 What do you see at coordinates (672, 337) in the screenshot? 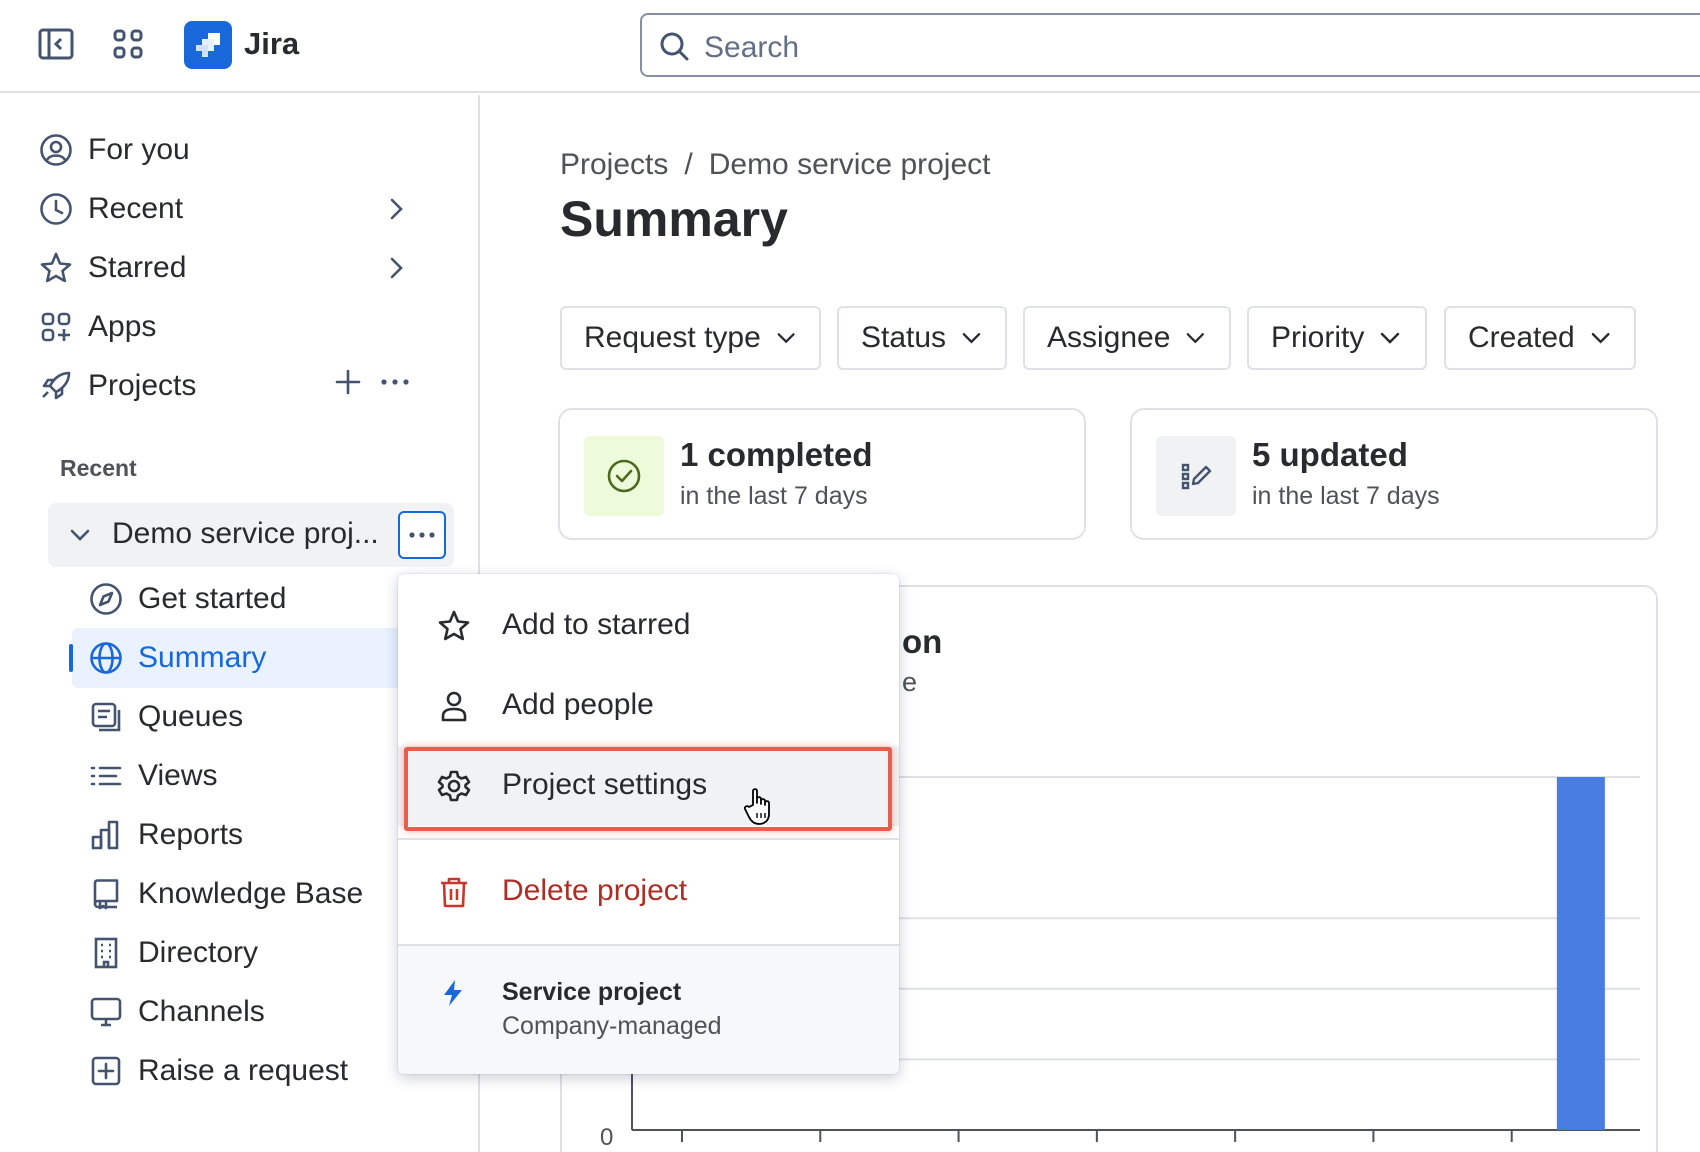
I see `filter-label: Request type` at bounding box center [672, 337].